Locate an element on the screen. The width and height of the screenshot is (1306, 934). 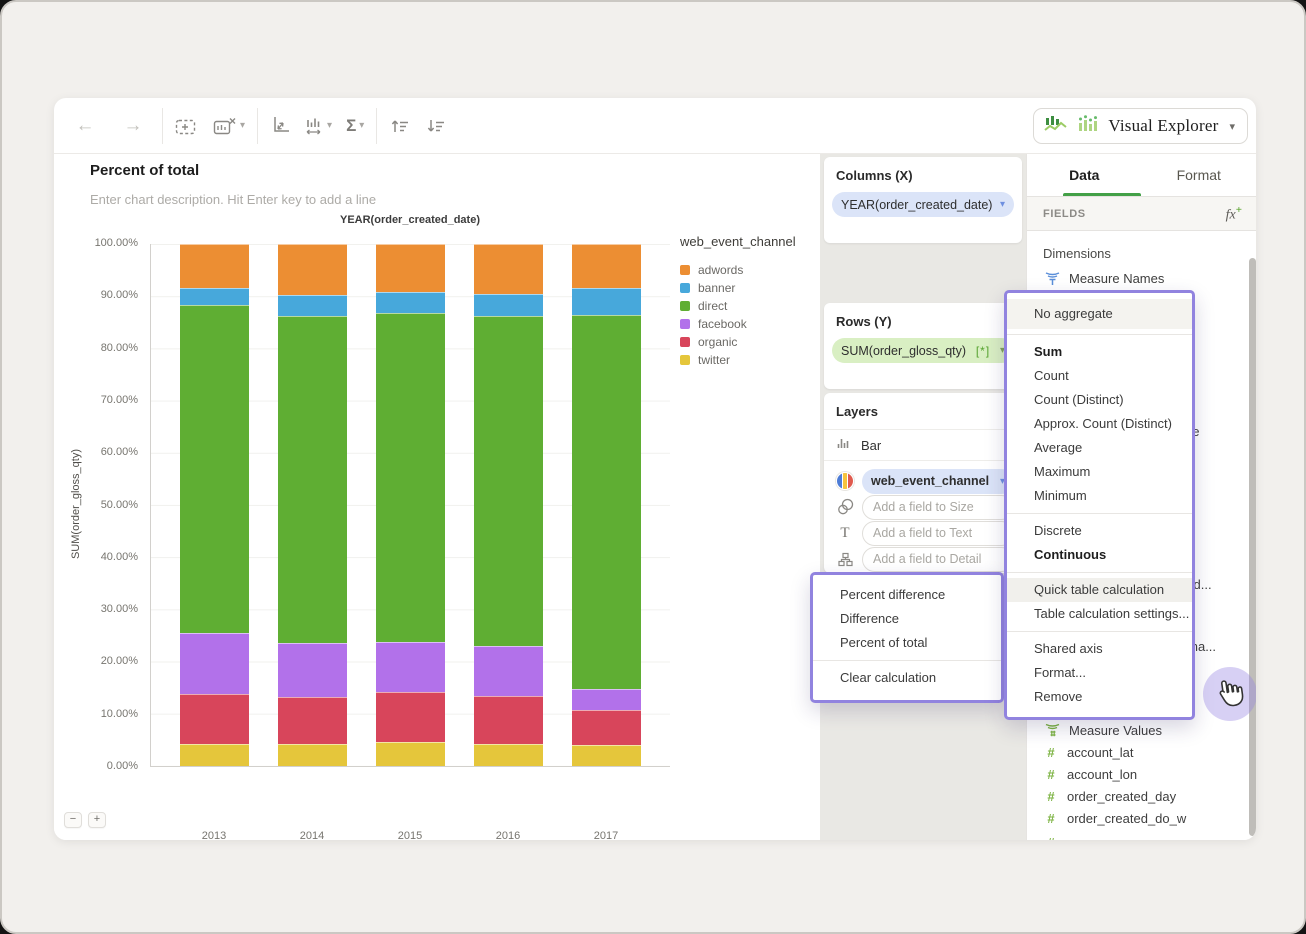
sort-descending-icon is located at coordinates (436, 126).